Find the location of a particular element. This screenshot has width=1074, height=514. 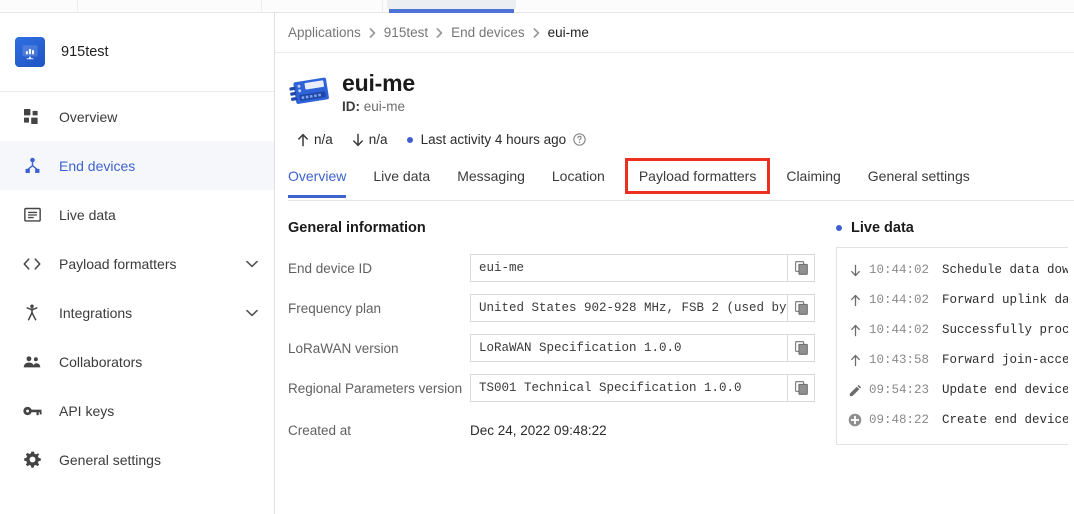

live-data-time: 09:54:23 is located at coordinates (899, 390).